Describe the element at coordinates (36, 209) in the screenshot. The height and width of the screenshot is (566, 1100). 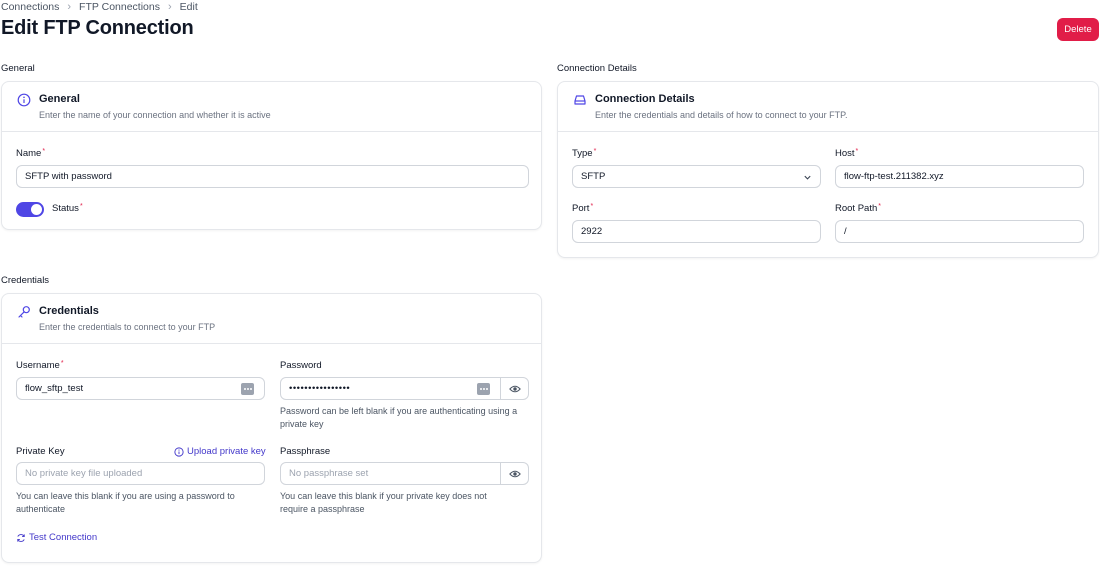
I see `toggle-knob` at that location.